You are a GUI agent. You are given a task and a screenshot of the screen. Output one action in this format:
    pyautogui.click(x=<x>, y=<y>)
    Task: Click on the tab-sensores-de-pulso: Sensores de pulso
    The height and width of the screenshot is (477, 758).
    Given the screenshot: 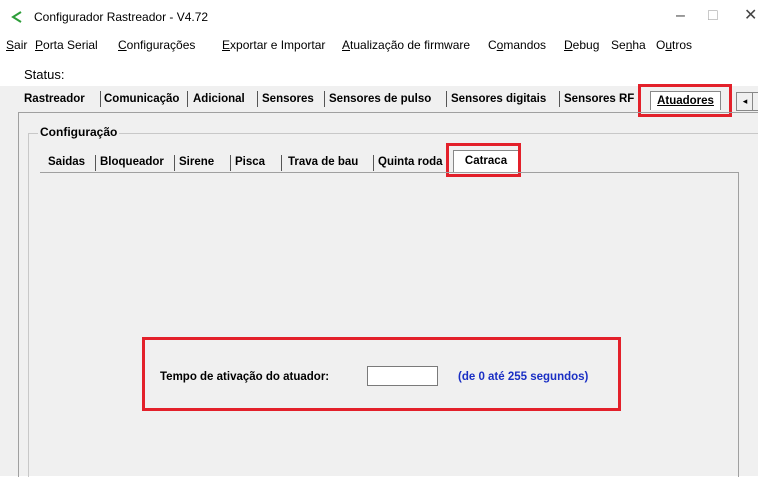 What is the action you would take?
    pyautogui.click(x=380, y=99)
    